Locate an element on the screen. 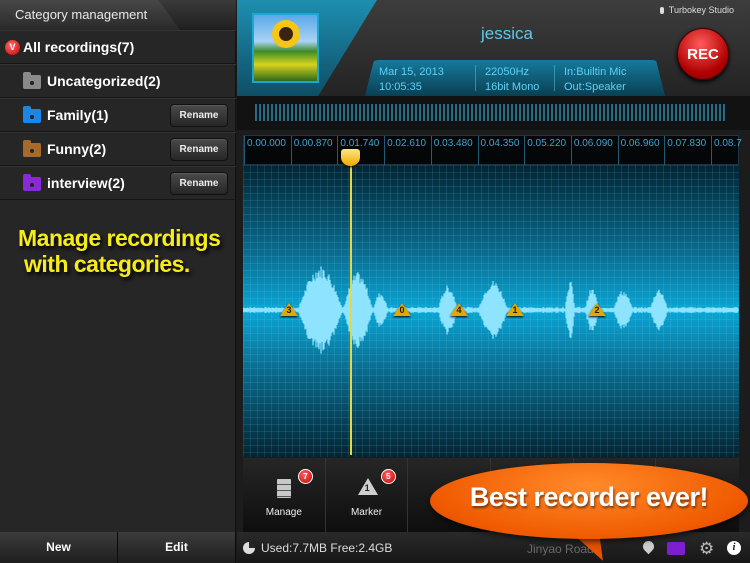 This screenshot has width=750, height=563. marker-button: 1 5 Marker is located at coordinates (367, 495).